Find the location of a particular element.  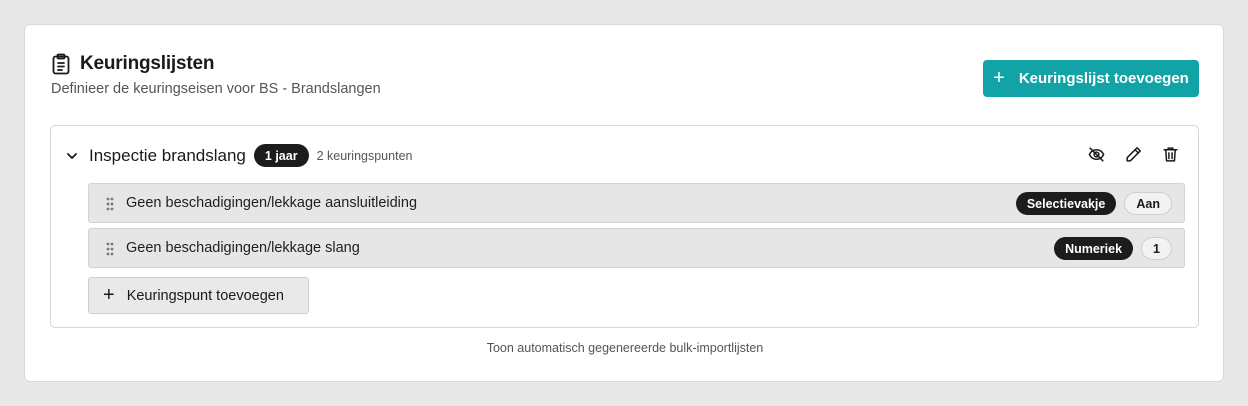

checkpoint-count: 2 keuringspunten is located at coordinates (364, 155).